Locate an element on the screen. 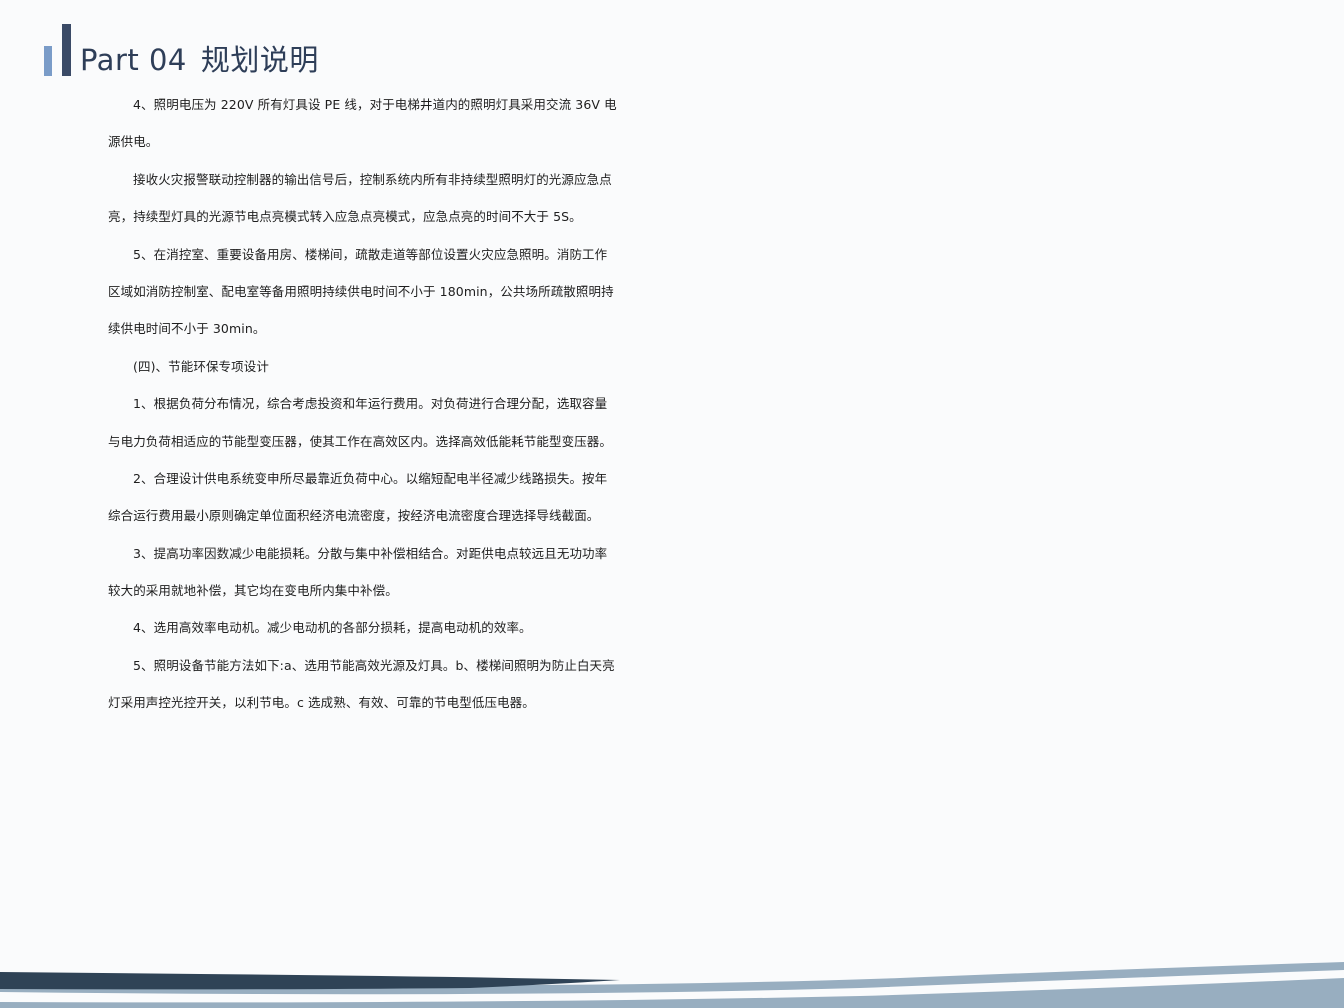 This screenshot has width=1344, height=1008. text-line: 较大的采用就地补偿，其它均在变电所内集中补偿。 is located at coordinates (253, 591).